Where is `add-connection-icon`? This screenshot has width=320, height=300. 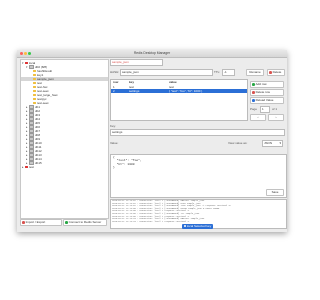 add-connection-icon is located at coordinates (66, 222).